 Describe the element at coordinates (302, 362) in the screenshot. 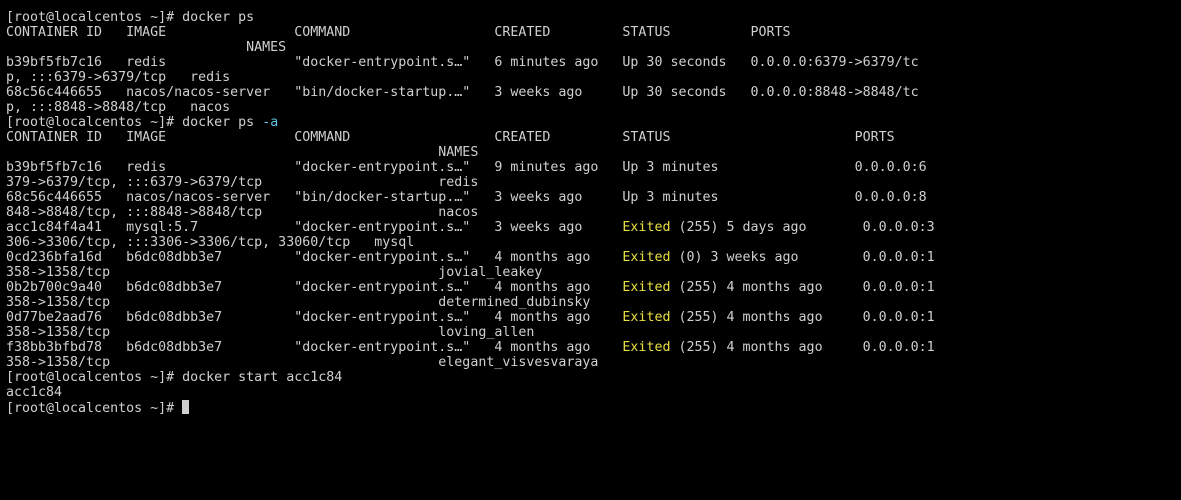

I see `terminal-text: 358->1358/tcp elegant_visvesvaraya` at that location.